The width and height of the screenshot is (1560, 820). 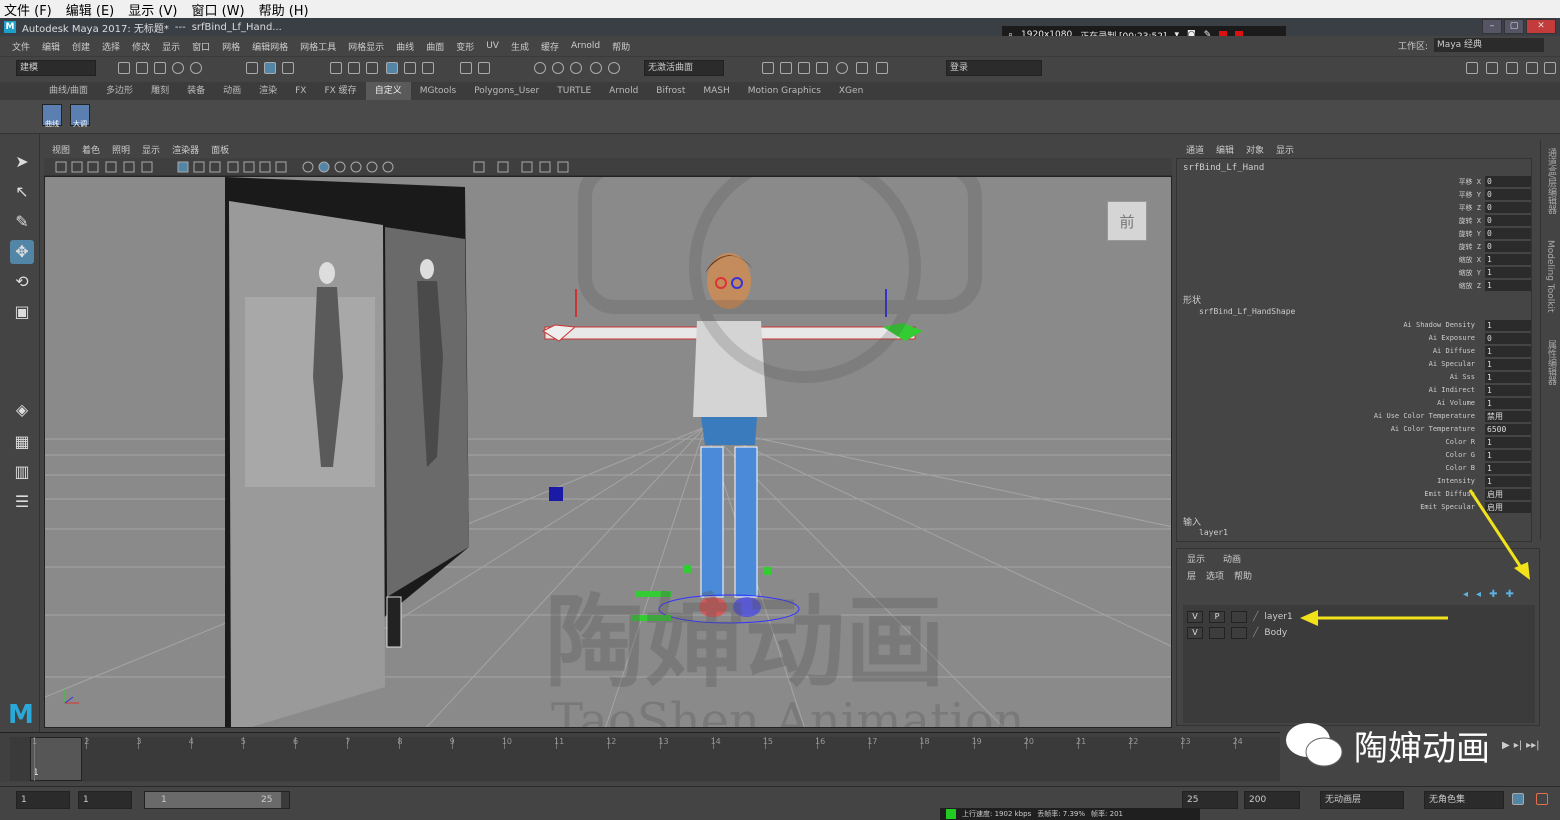 What do you see at coordinates (1232, 558) in the screenshot?
I see `layer-tab-animation: 动画` at bounding box center [1232, 558].